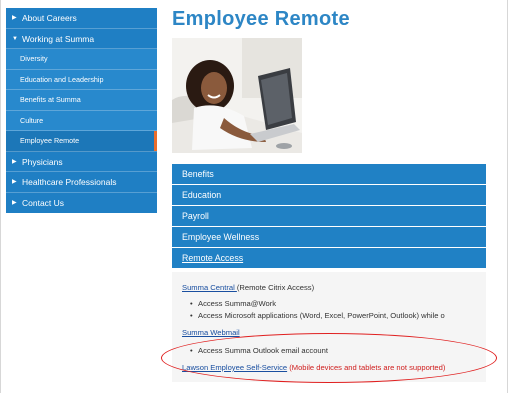 This screenshot has width=508, height=393. What do you see at coordinates (329, 258) in the screenshot?
I see `accordion-remote-access: Remote Access` at bounding box center [329, 258].